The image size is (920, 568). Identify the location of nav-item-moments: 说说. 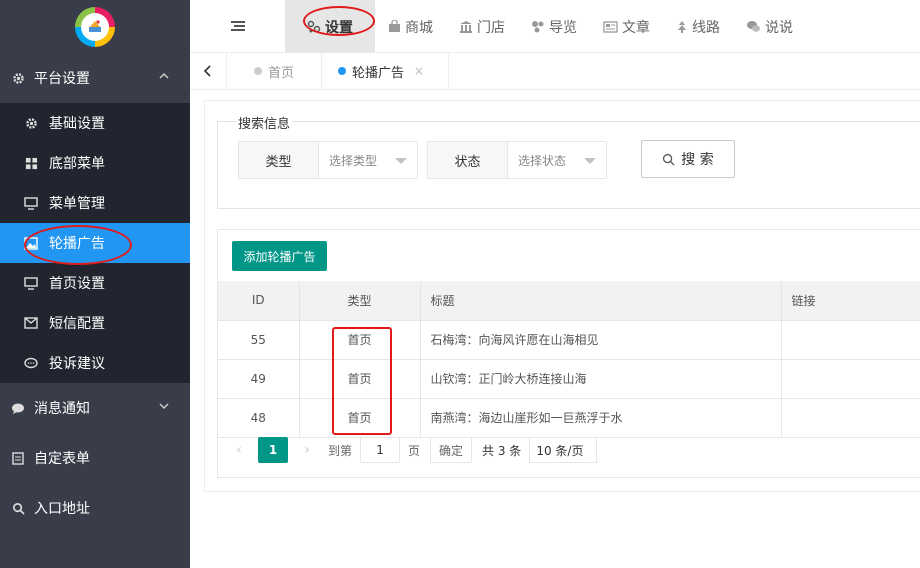
(769, 26).